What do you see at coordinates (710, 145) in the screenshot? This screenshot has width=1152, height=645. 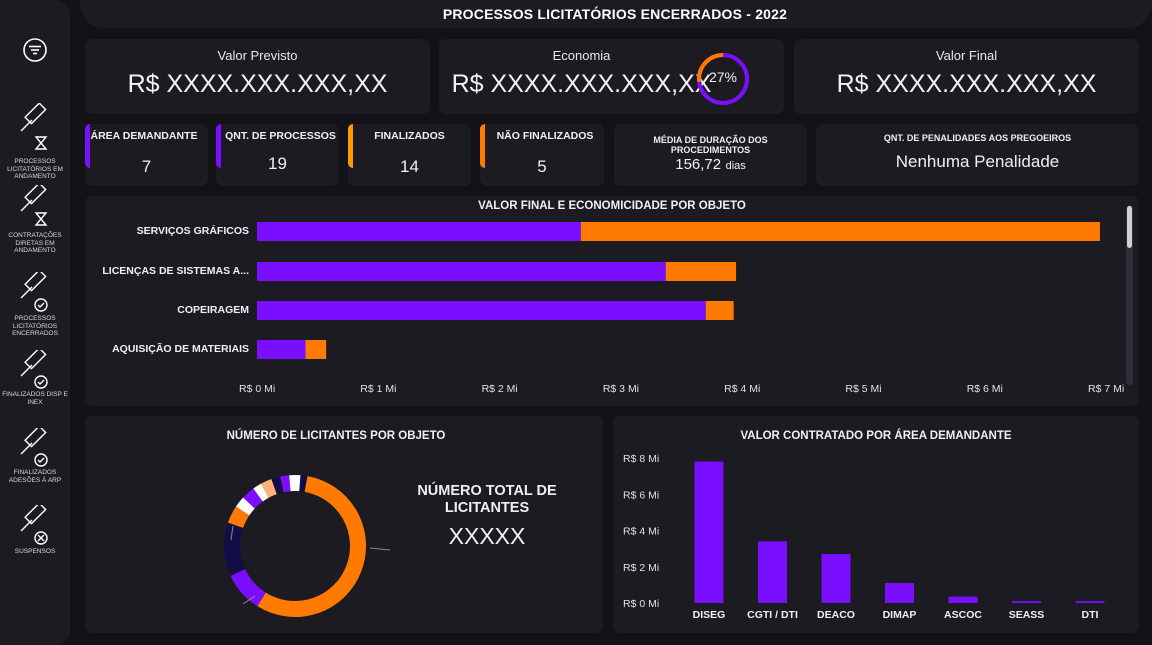 I see `stat-label: MÉDIA DE DURAÇÃO DOS PROCEDIMENTOS` at bounding box center [710, 145].